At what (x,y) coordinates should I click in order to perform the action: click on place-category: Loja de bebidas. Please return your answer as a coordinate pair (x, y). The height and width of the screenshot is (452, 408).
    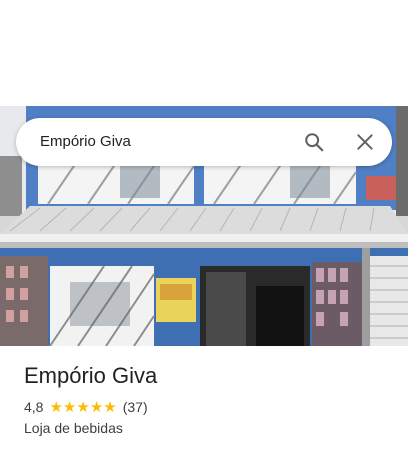
    Looking at the image, I should click on (73, 428).